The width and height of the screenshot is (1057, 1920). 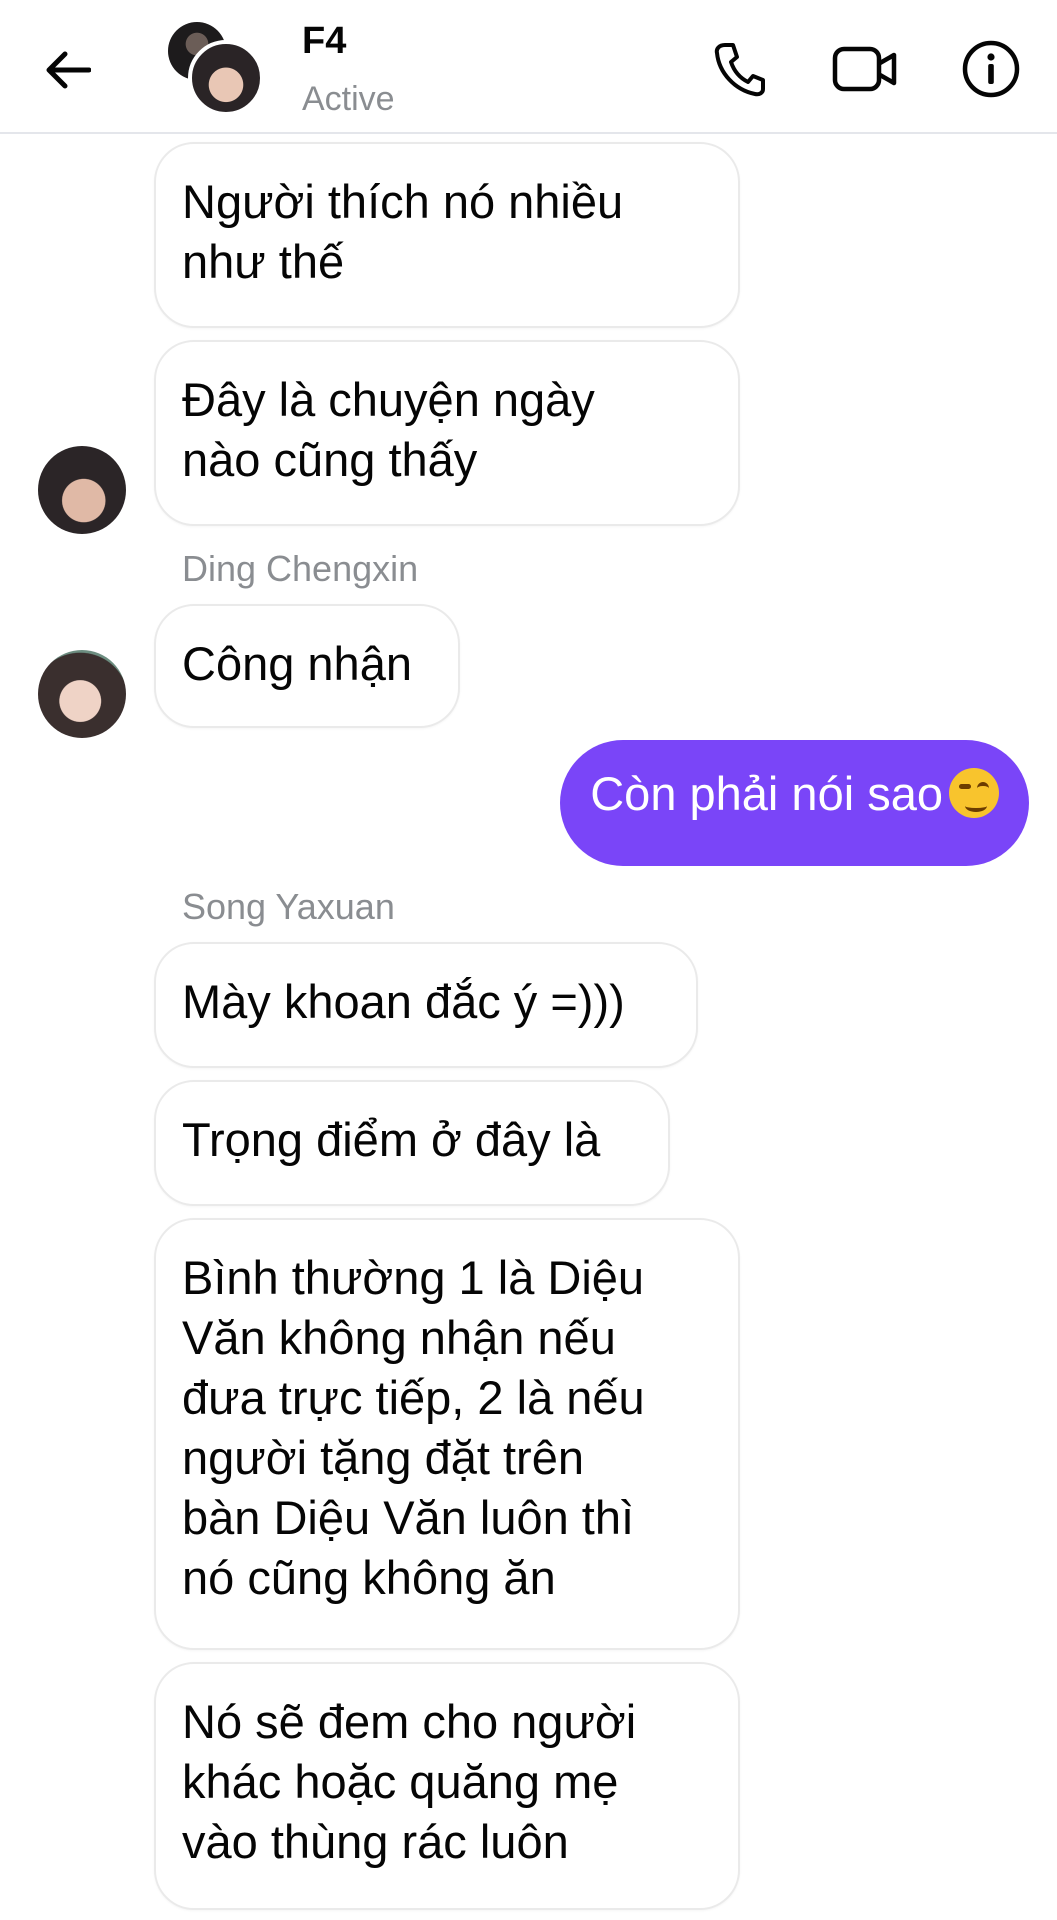 What do you see at coordinates (324, 41) in the screenshot?
I see `chat-title: F4` at bounding box center [324, 41].